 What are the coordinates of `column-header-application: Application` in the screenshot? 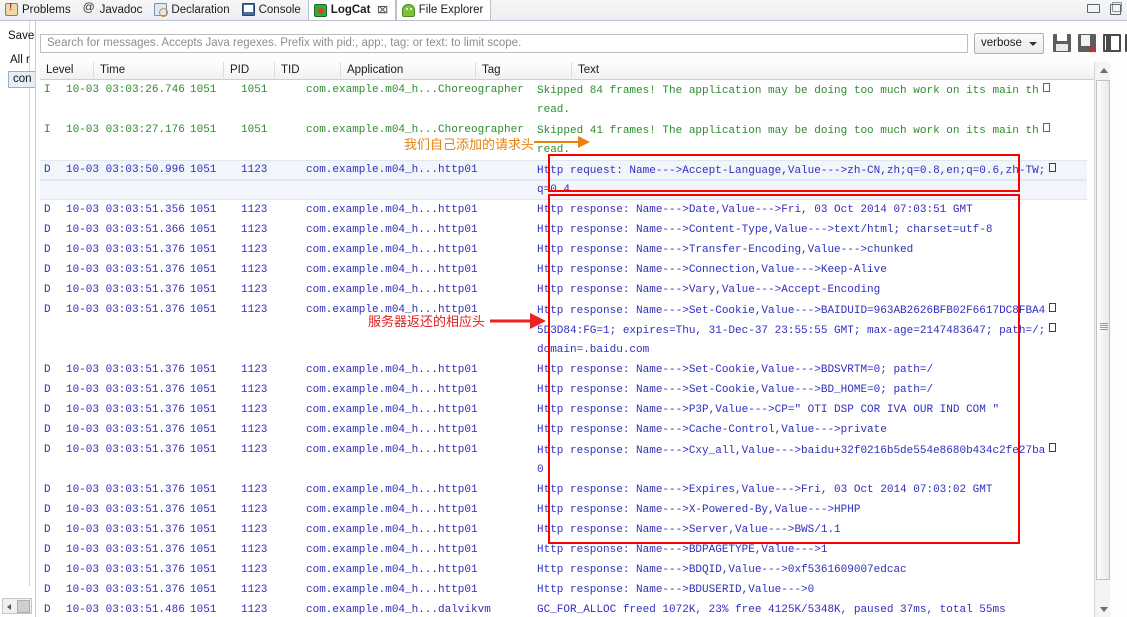 It's located at (408, 70).